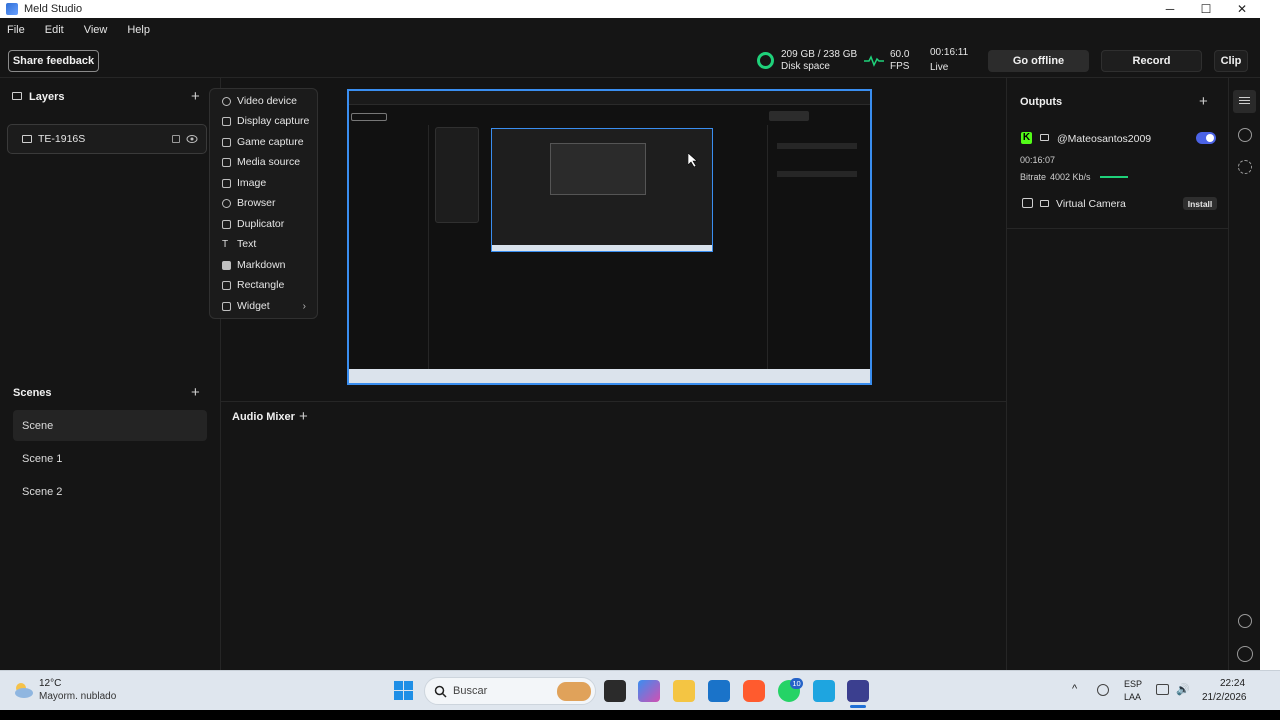 The width and height of the screenshot is (1280, 720). Describe the element at coordinates (264, 183) in the screenshot. I see `menu-item-image: Image` at that location.